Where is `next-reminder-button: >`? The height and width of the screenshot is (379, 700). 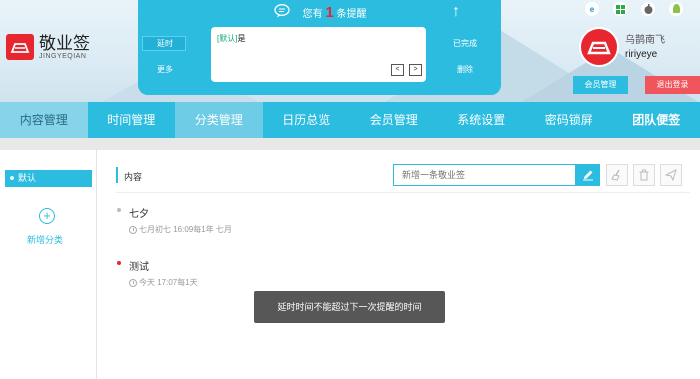
next-reminder-button: > is located at coordinates (415, 70).